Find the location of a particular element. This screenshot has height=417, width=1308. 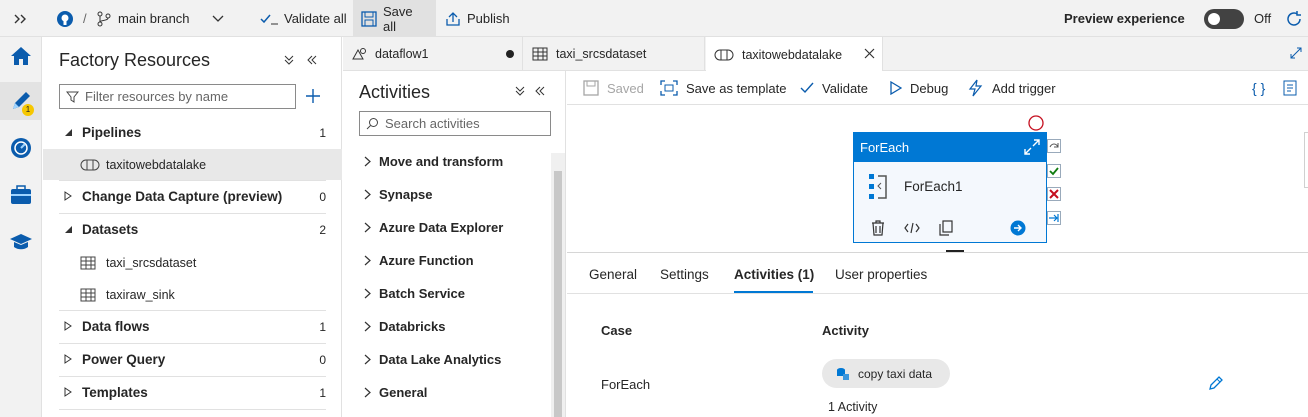

monitor-icon is located at coordinates (21, 148).